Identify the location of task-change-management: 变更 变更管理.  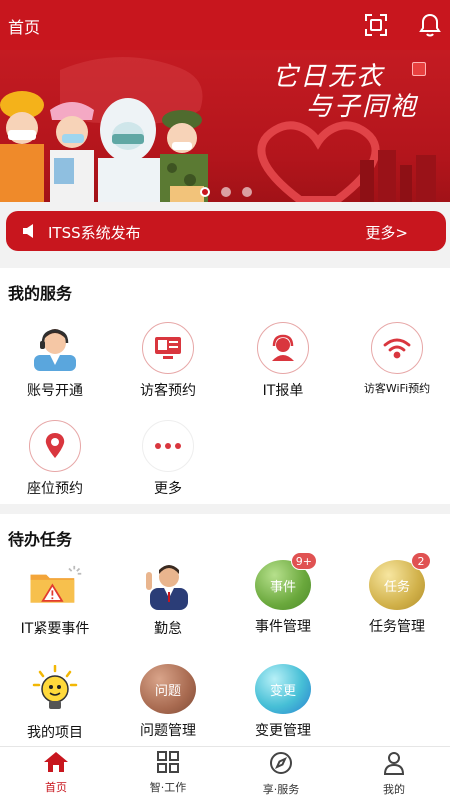
(283, 702).